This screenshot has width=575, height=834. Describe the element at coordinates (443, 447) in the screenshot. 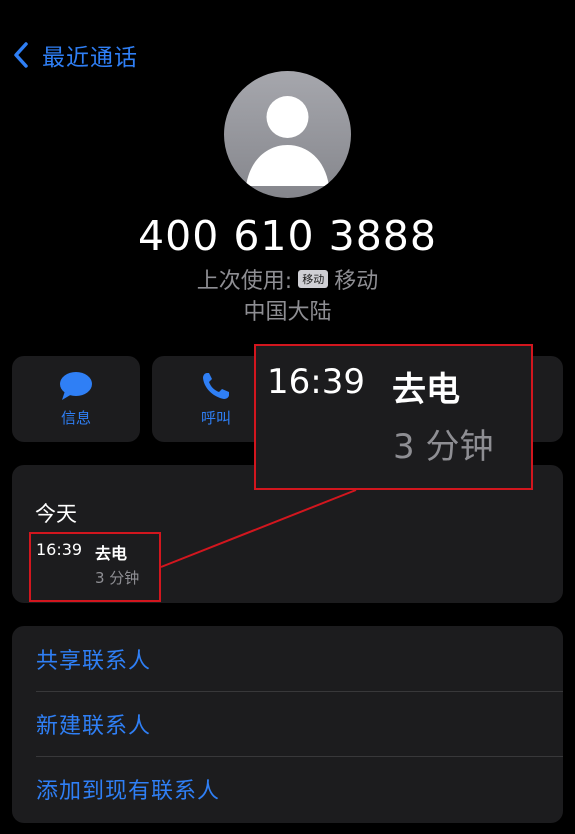

I see `callout-duration: 3 分钟` at that location.